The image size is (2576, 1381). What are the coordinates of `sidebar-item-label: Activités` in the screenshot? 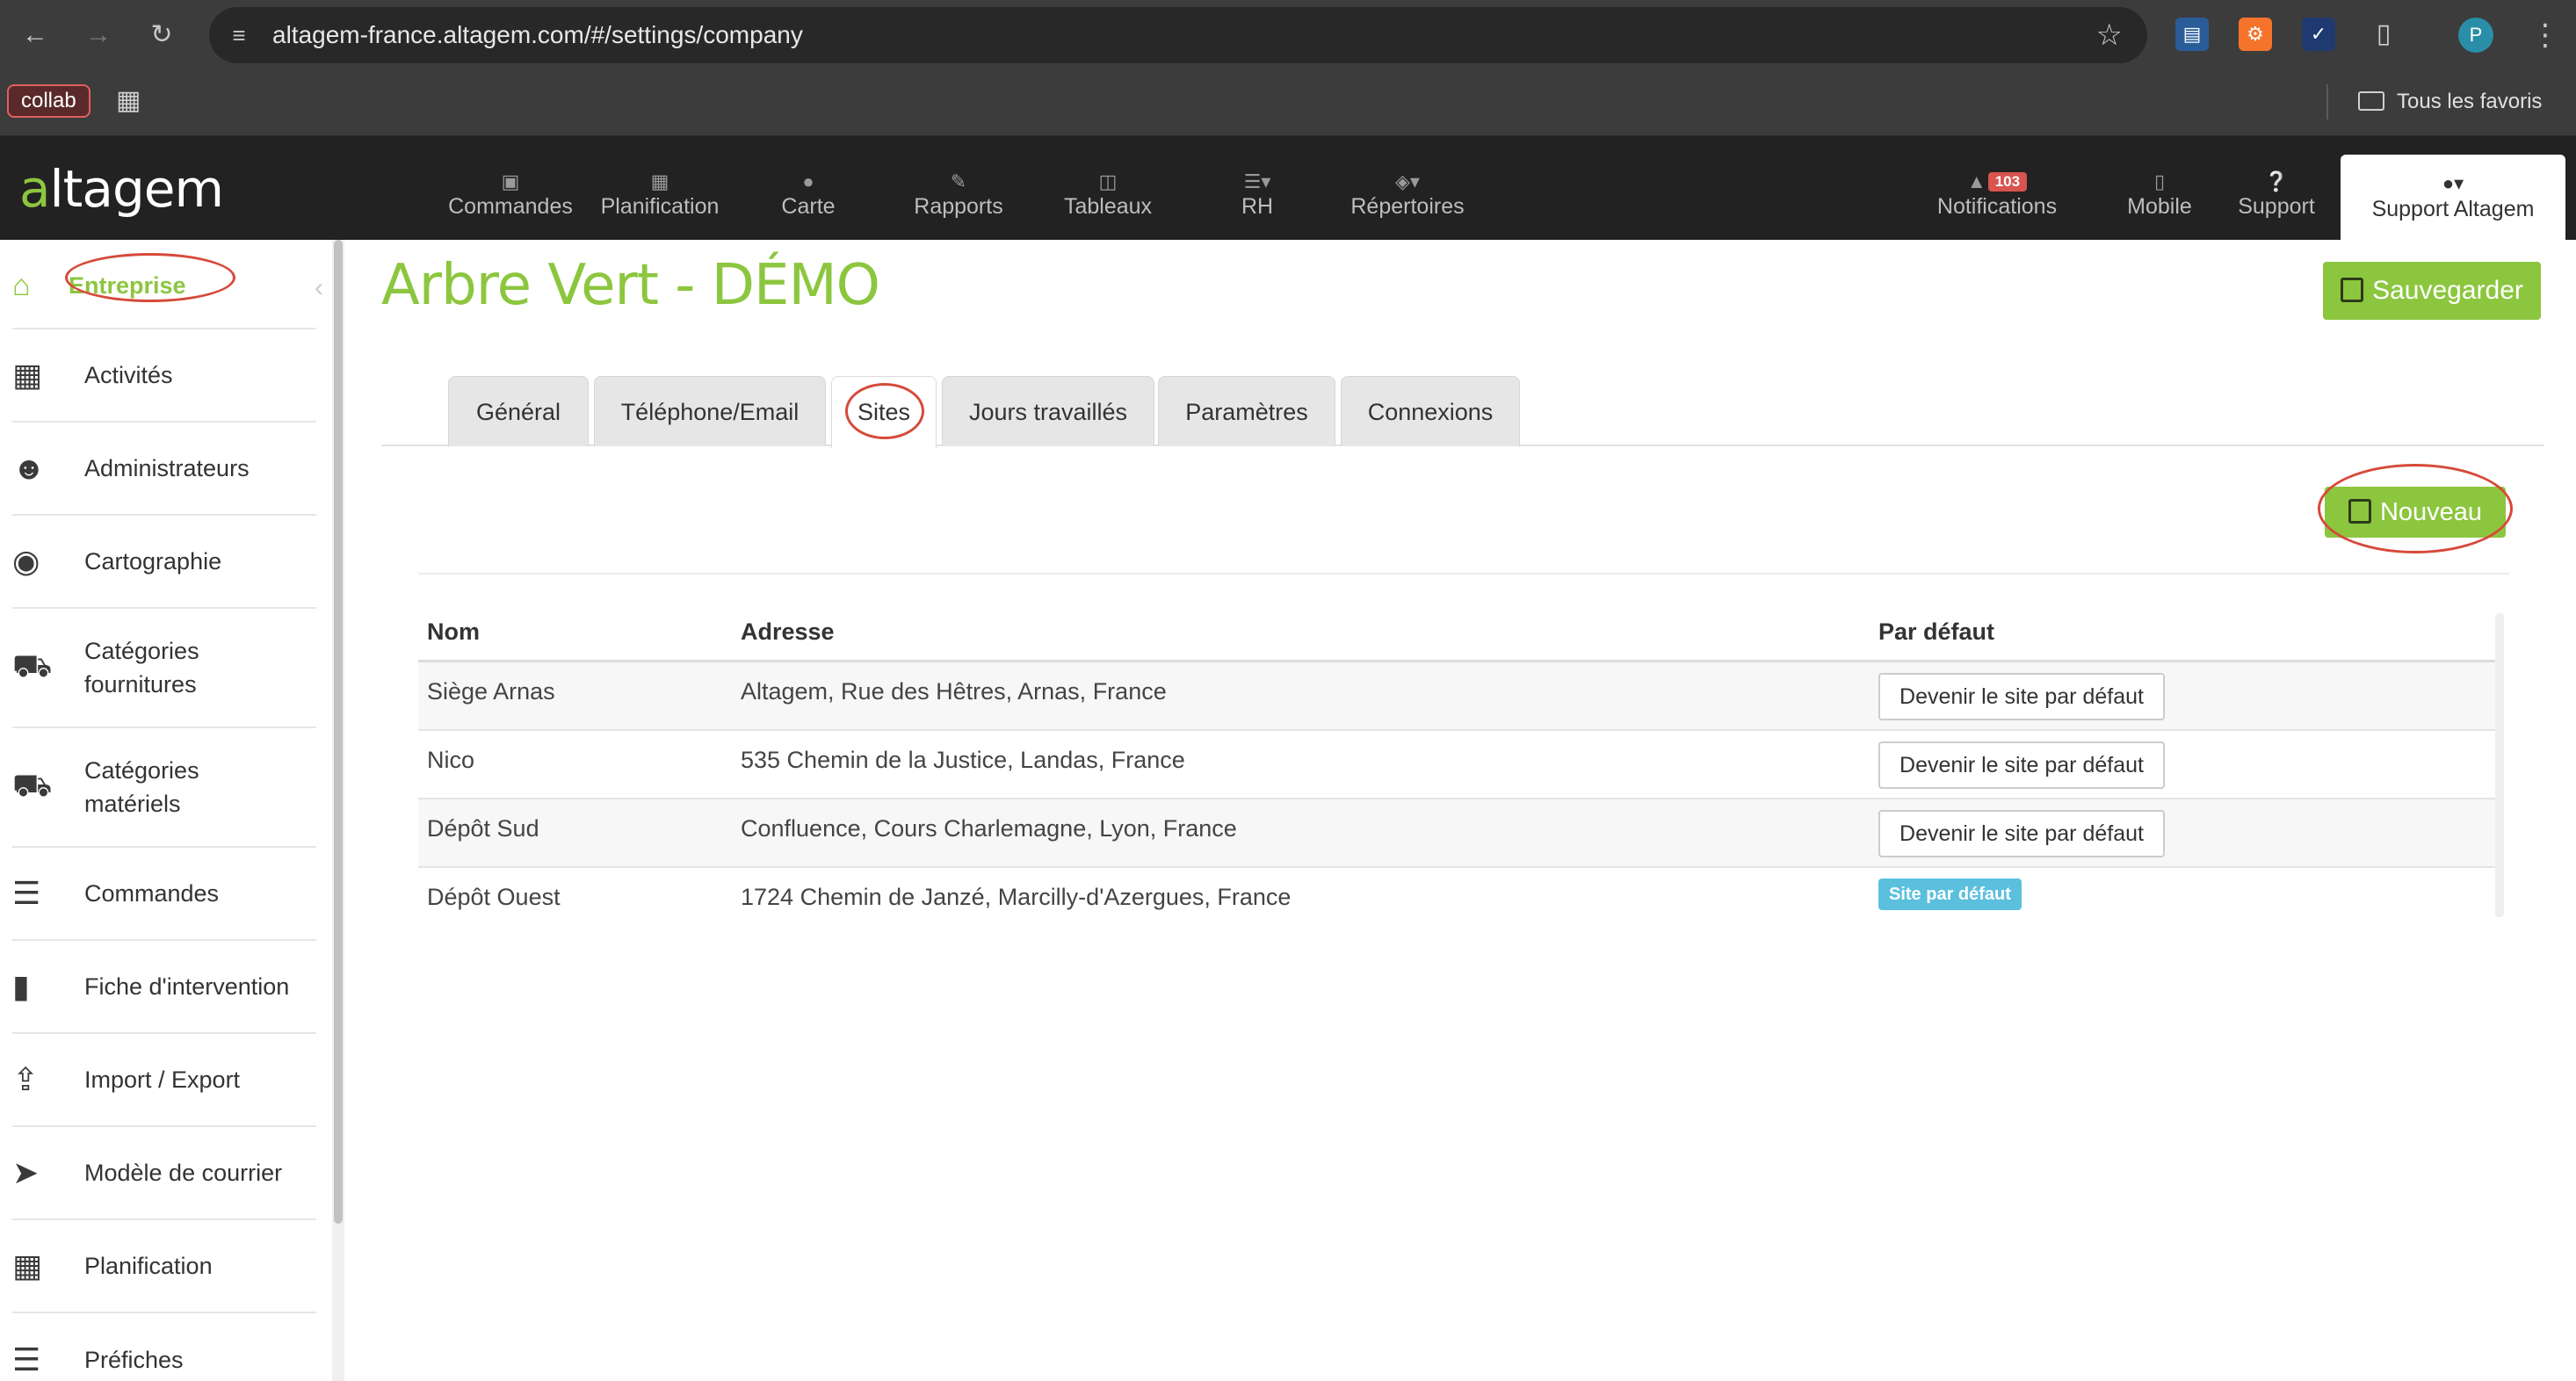 It's located at (128, 375).